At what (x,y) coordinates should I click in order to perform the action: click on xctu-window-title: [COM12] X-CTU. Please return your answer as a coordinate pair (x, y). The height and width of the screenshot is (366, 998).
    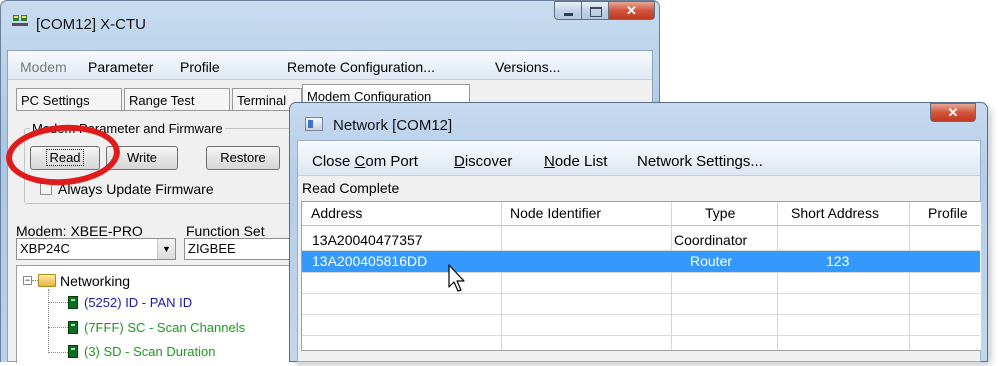
    Looking at the image, I should click on (91, 24).